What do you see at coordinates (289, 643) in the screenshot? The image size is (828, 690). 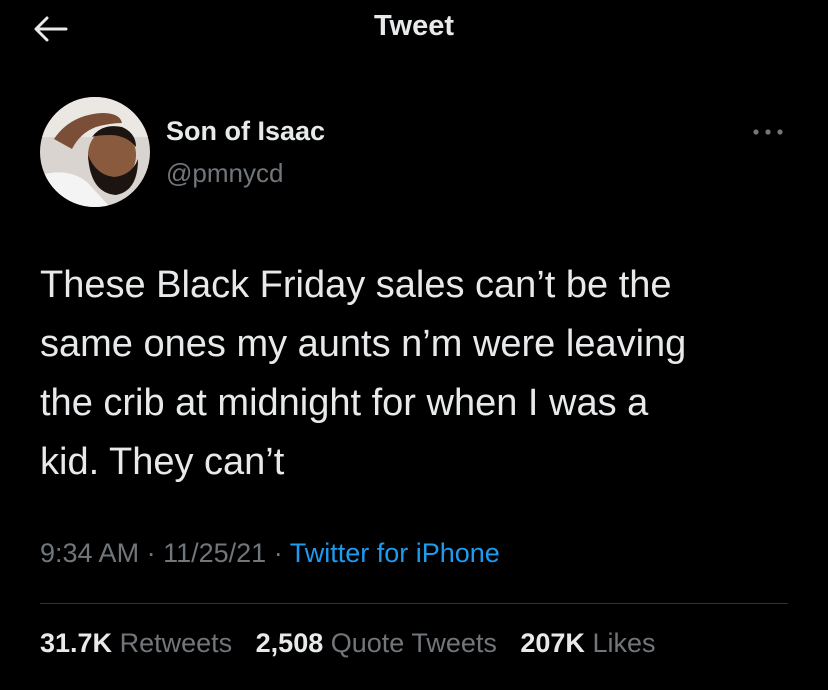 I see `quote-tweets-count: 2,508` at bounding box center [289, 643].